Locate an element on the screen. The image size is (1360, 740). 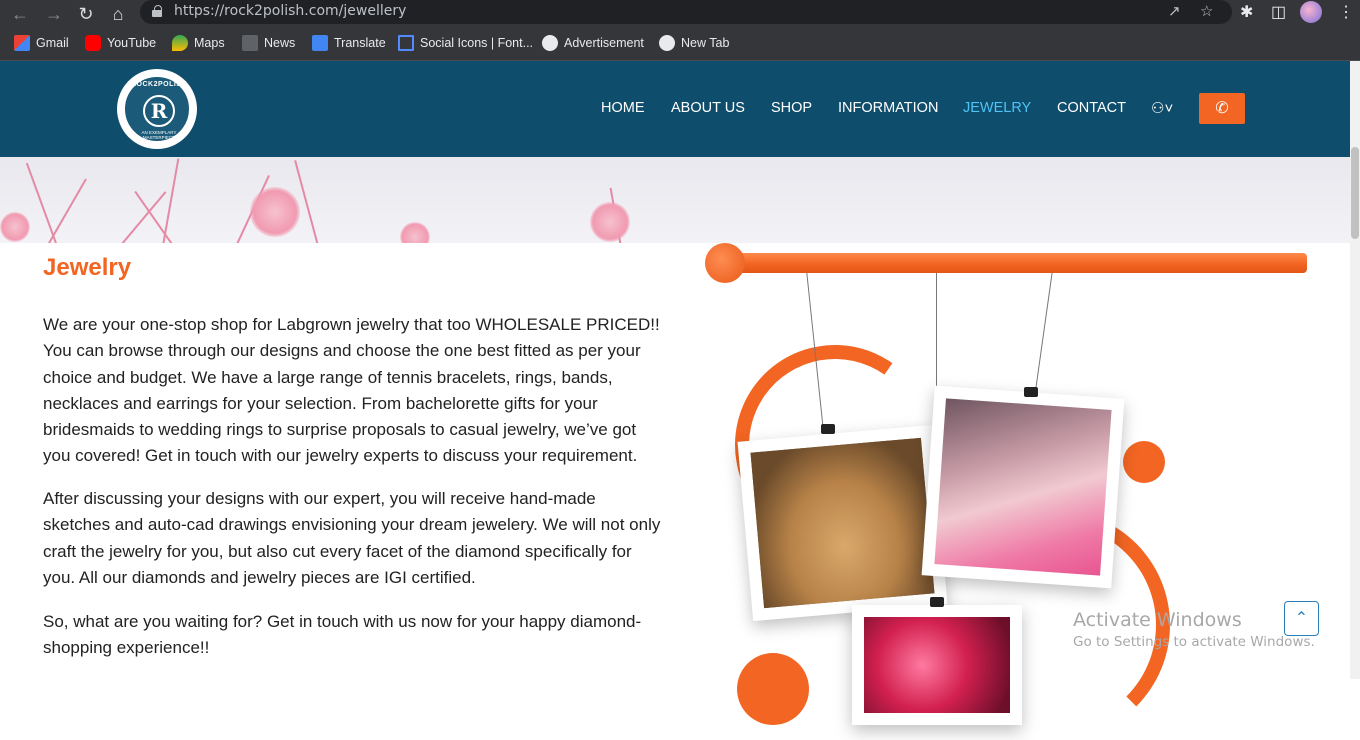
nav-contact: CONTACT is located at coordinates (1091, 108).